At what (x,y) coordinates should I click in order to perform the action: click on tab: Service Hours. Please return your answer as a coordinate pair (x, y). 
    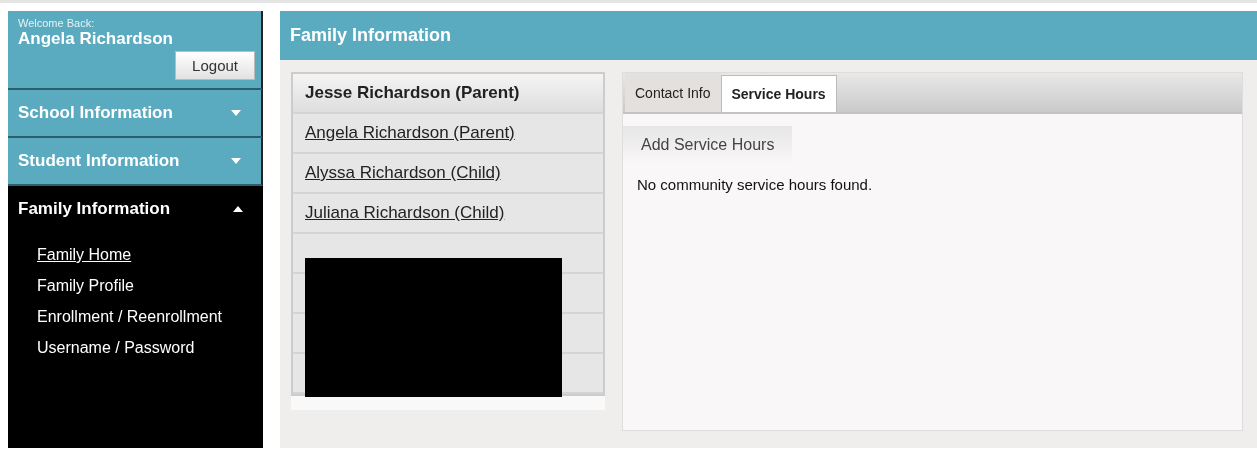
    Looking at the image, I should click on (778, 93).